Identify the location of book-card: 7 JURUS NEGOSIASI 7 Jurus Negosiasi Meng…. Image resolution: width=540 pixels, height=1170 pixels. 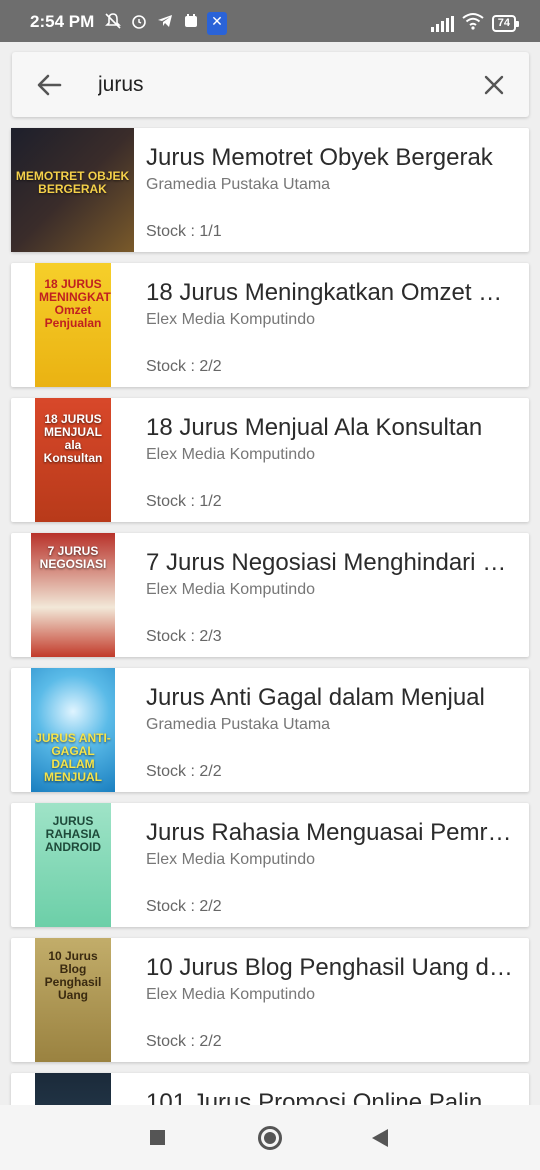
(270, 595).